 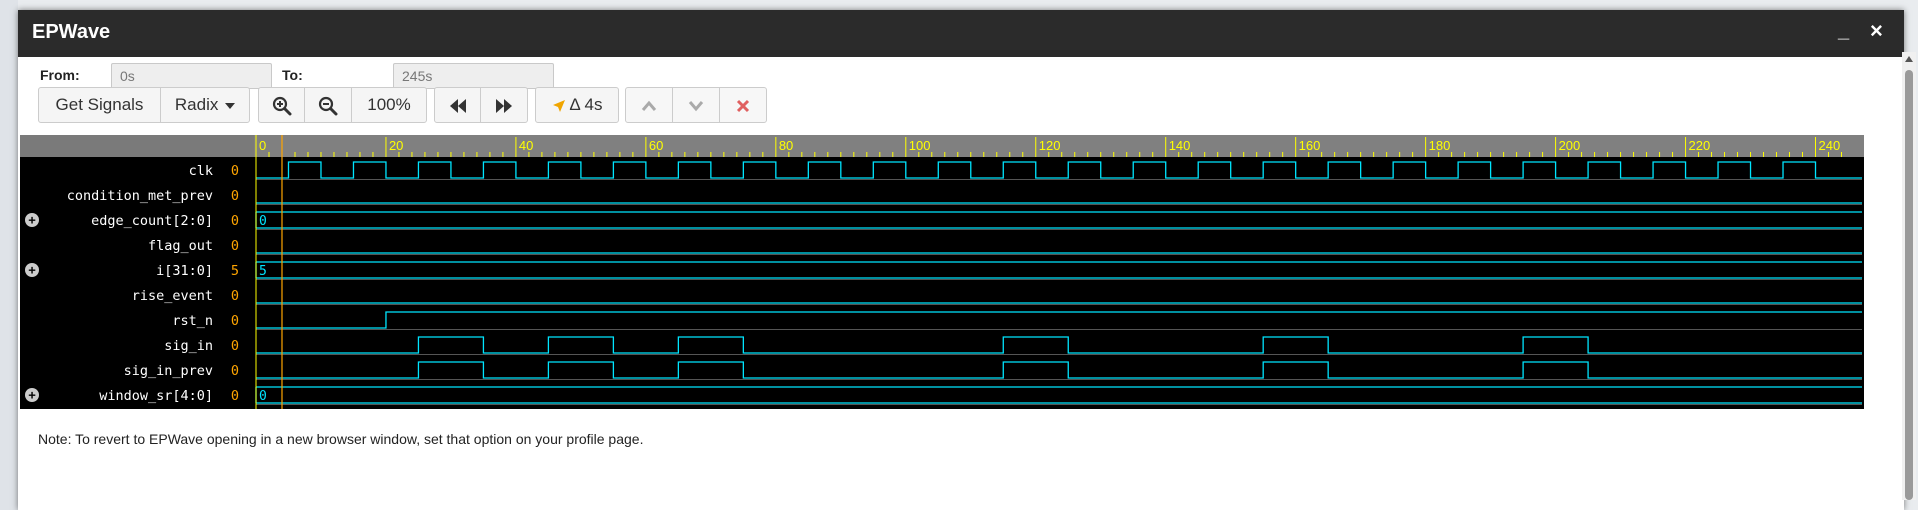 What do you see at coordinates (99, 105) in the screenshot?
I see `get-signals-button: Get Signals` at bounding box center [99, 105].